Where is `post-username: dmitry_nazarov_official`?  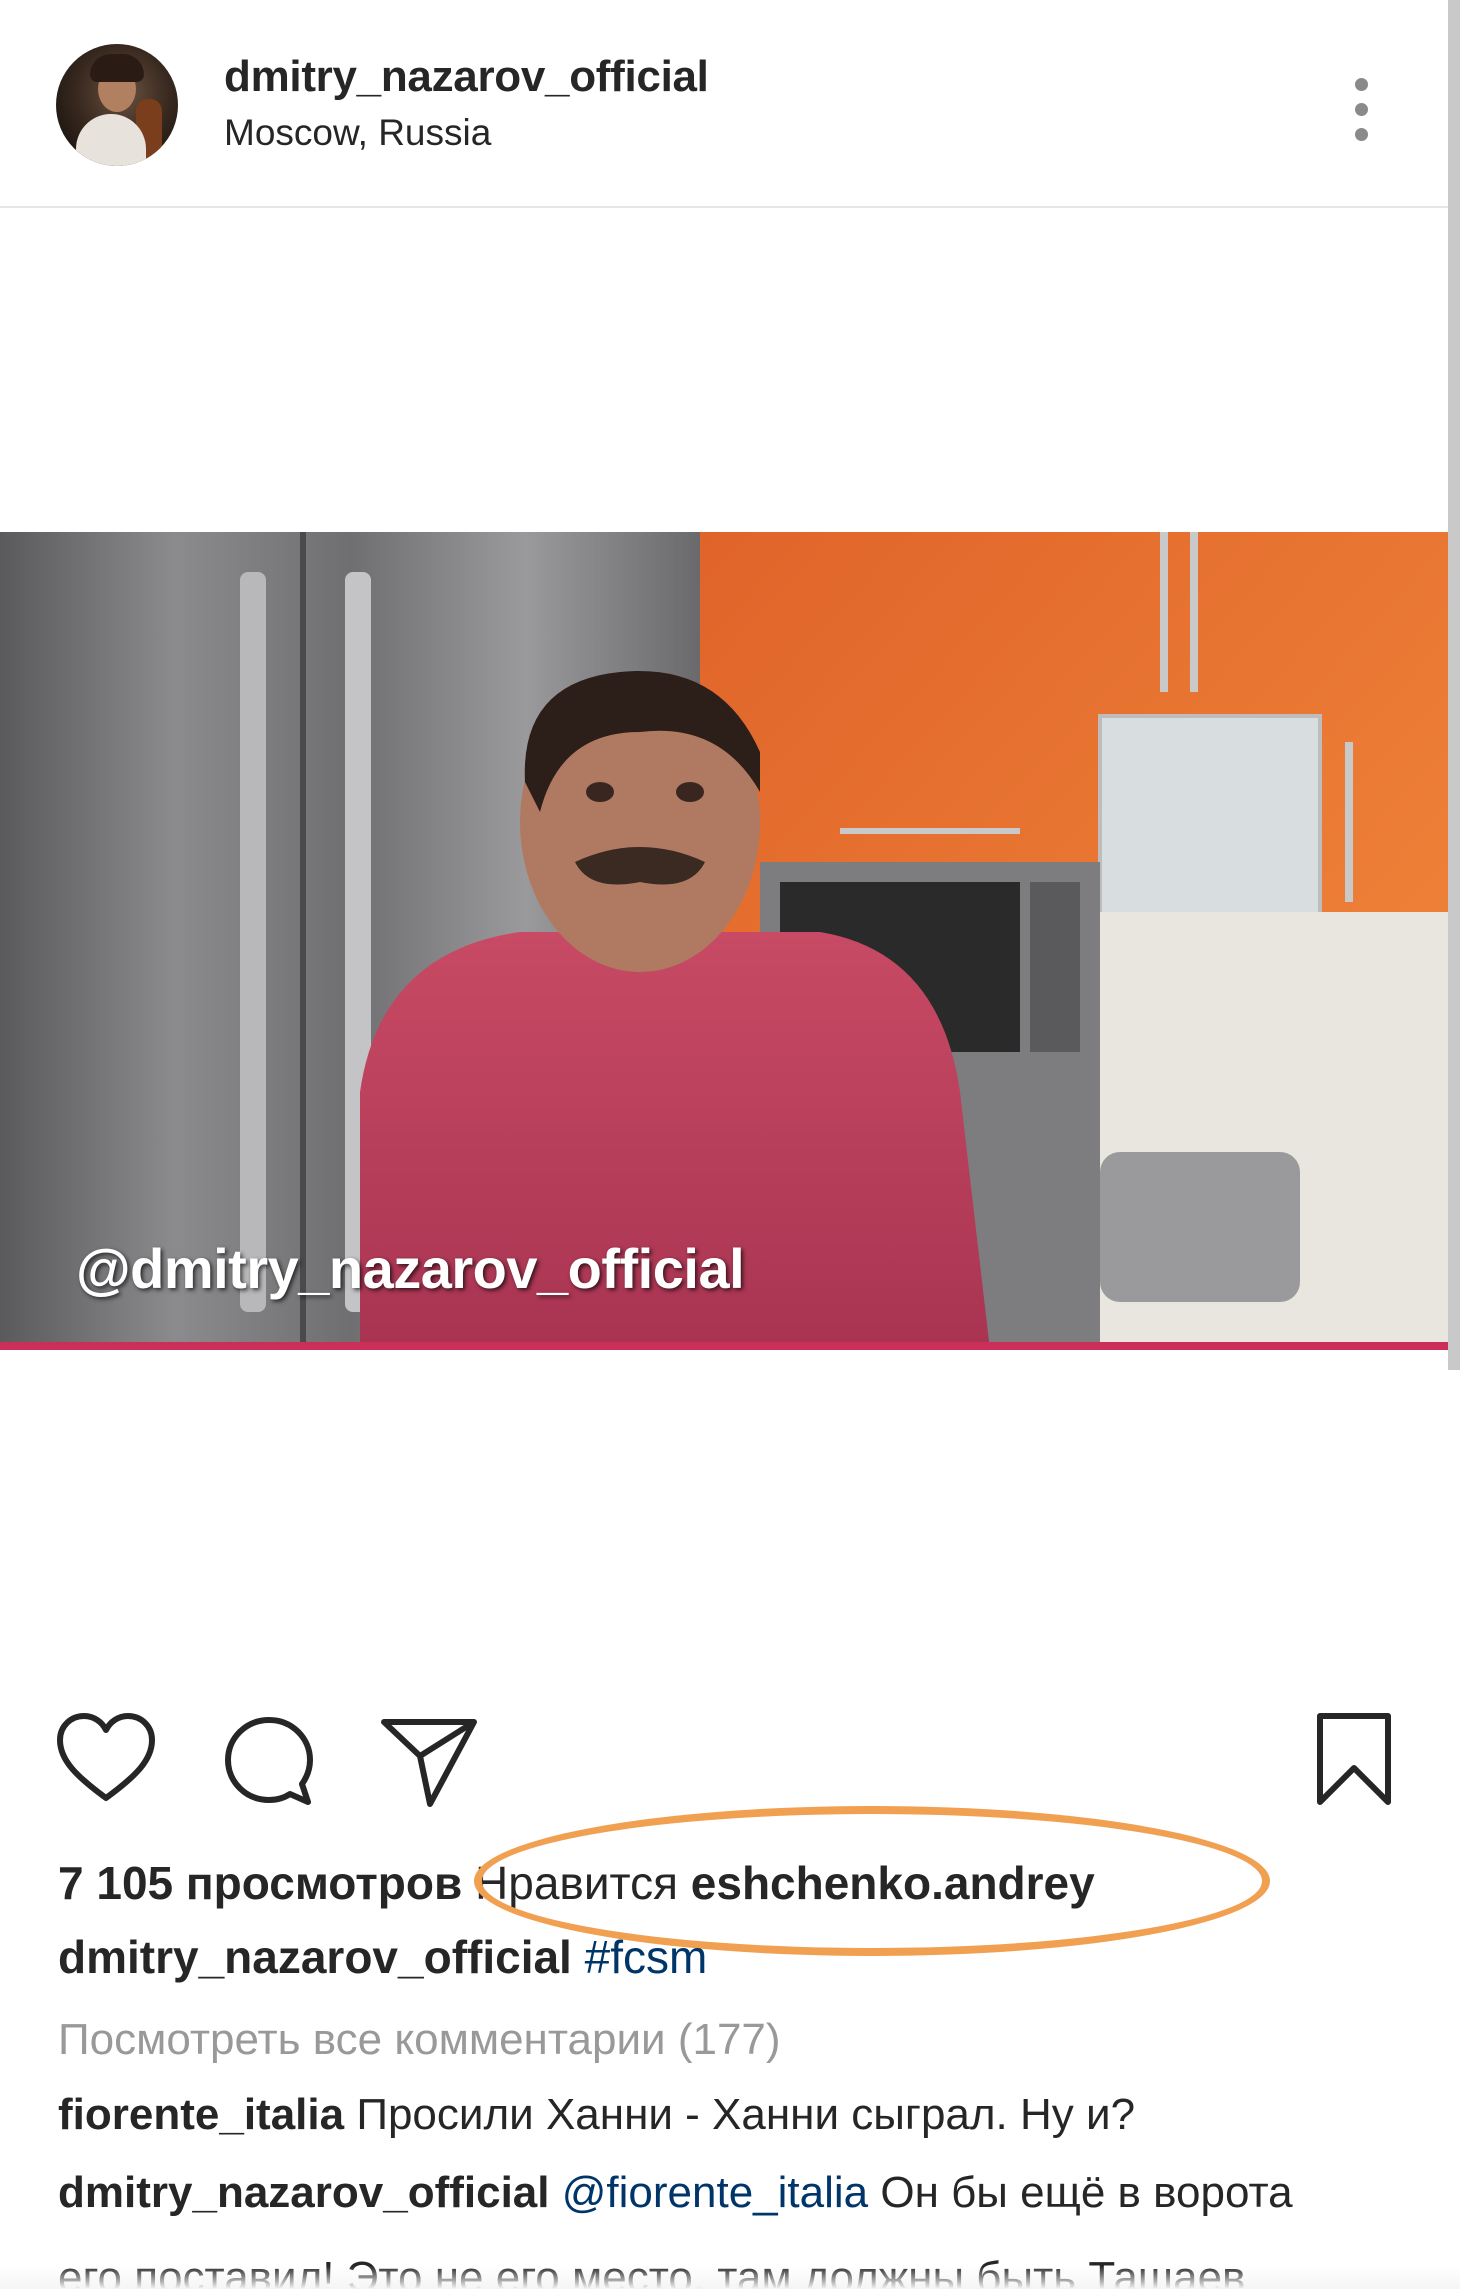 post-username: dmitry_nazarov_official is located at coordinates (466, 77).